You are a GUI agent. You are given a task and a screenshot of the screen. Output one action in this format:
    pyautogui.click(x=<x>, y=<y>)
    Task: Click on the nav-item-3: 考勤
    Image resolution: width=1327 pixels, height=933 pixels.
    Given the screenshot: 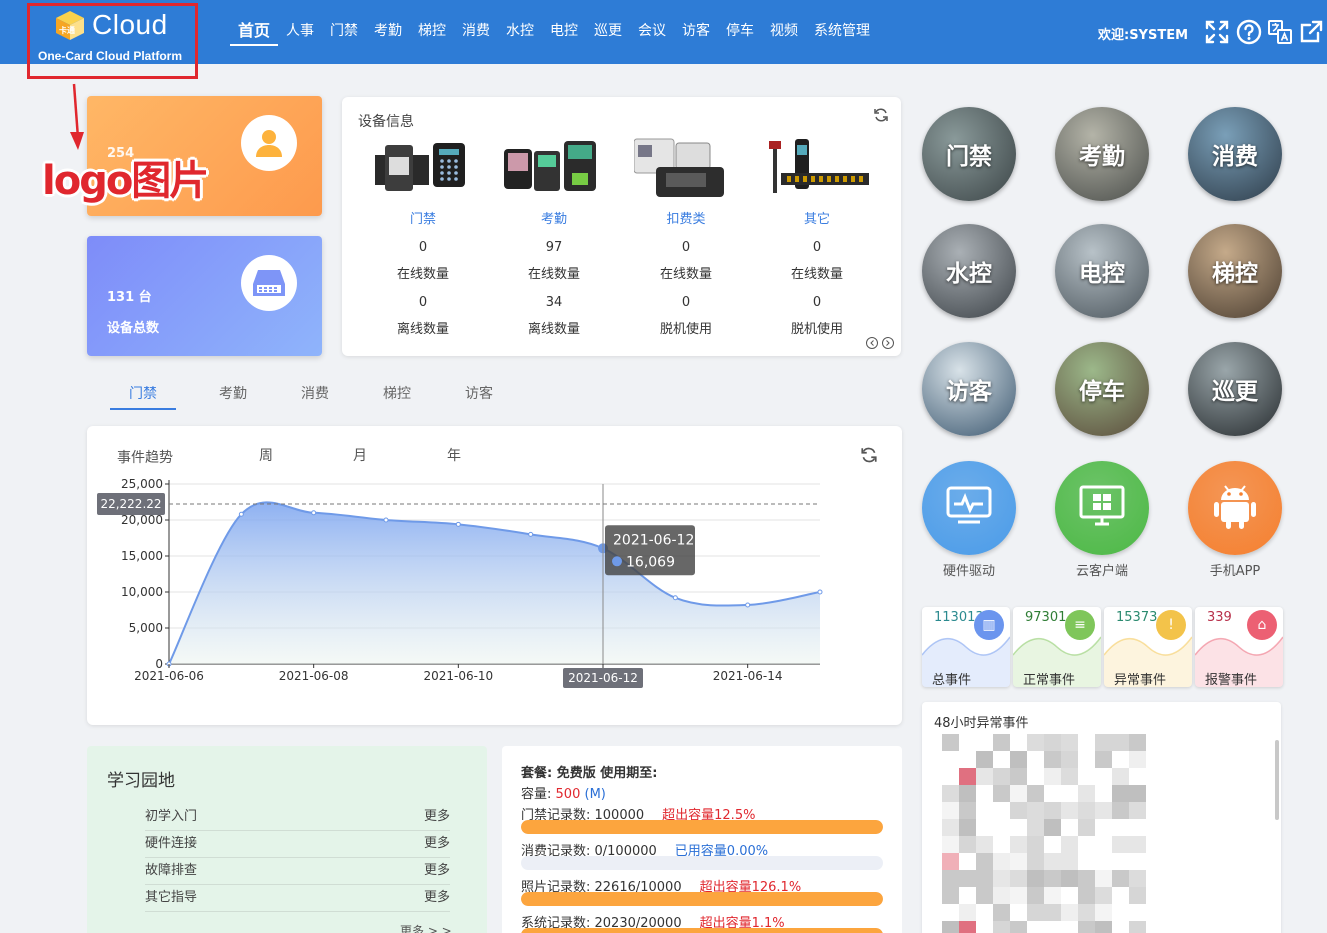 What is the action you would take?
    pyautogui.click(x=388, y=33)
    